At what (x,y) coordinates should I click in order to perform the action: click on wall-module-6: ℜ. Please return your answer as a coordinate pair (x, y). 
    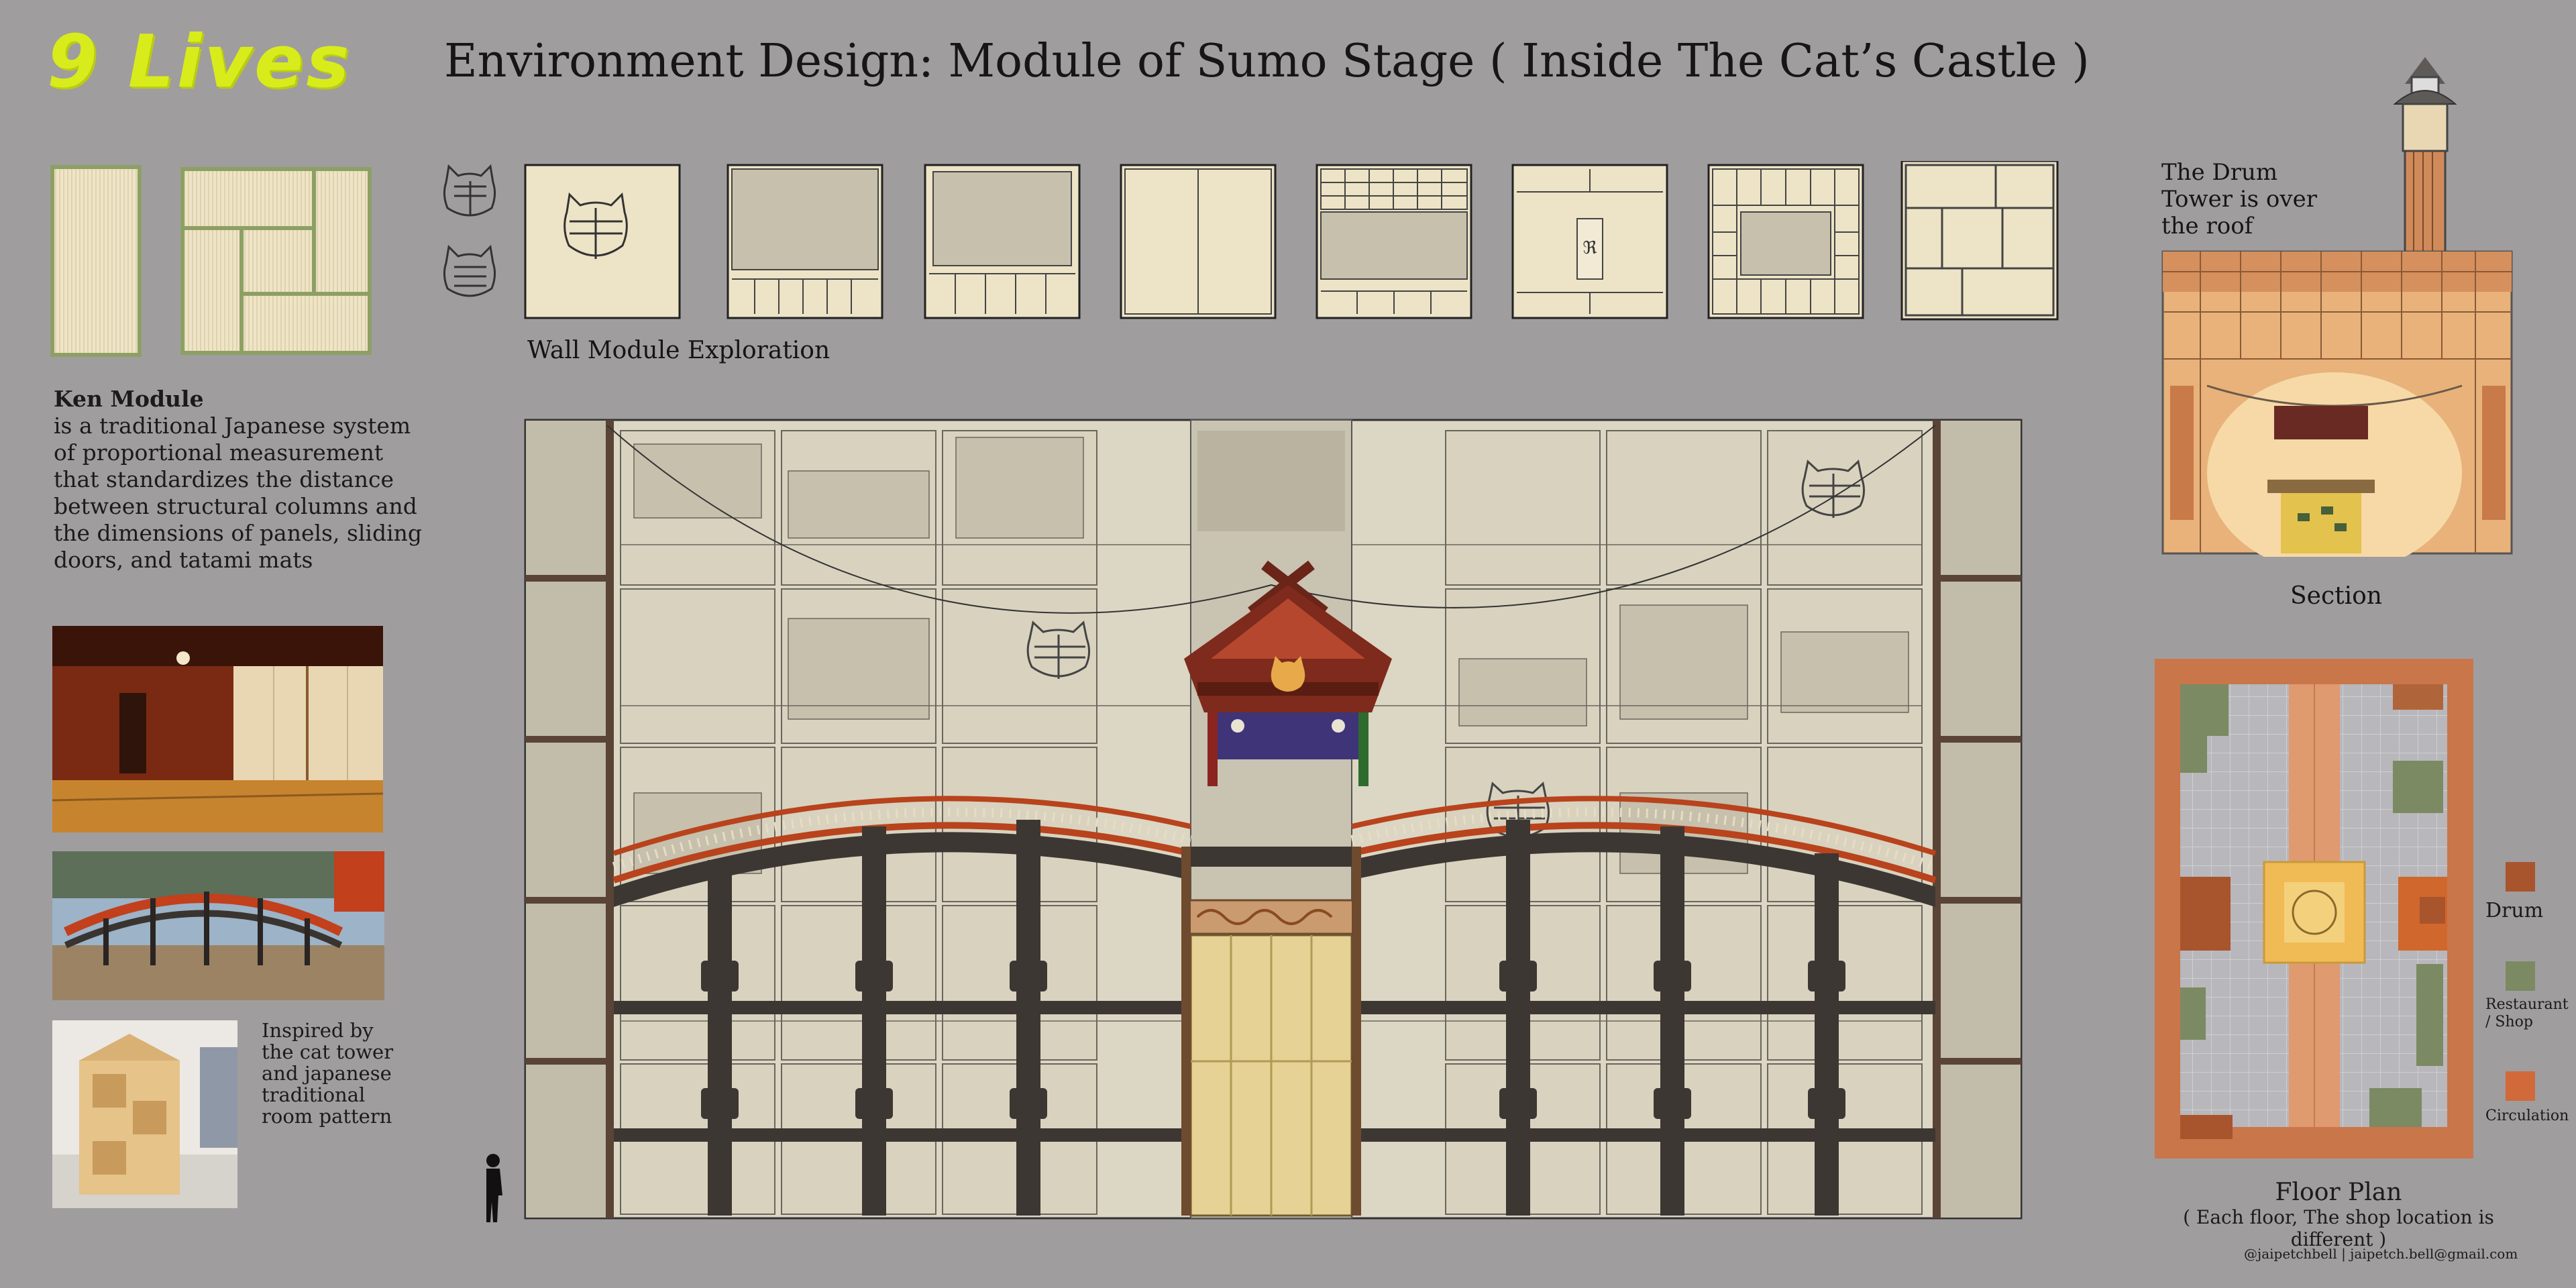
    Looking at the image, I should click on (1589, 241).